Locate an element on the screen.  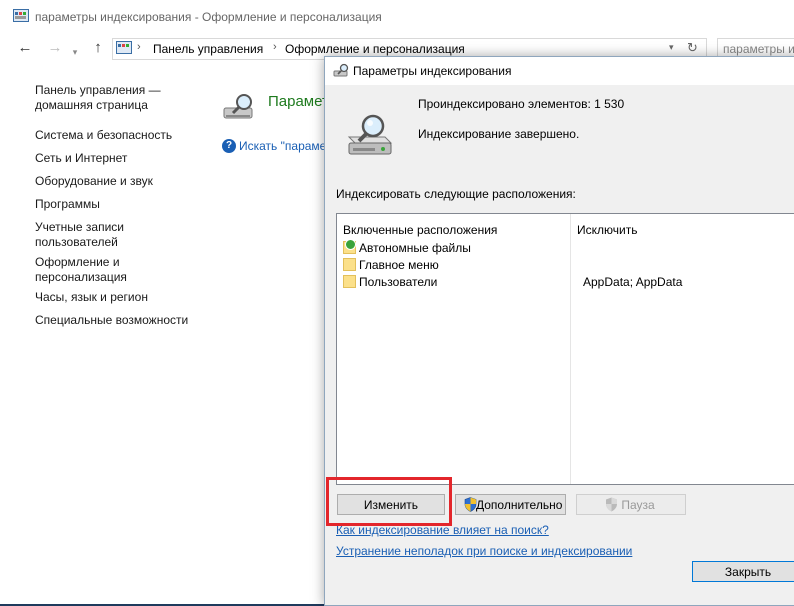
breadcrumb-control-panel: Панель управления is located at coordinates (208, 49).